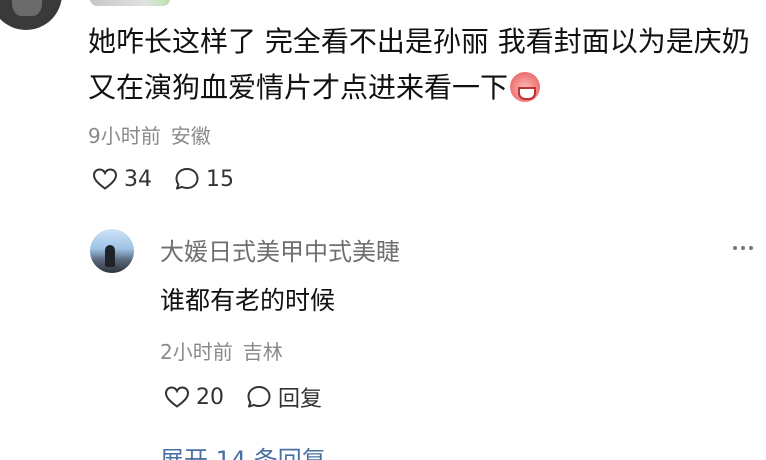 The width and height of the screenshot is (766, 460). Describe the element at coordinates (262, 352) in the screenshot. I see `reply-location: 吉林` at that location.